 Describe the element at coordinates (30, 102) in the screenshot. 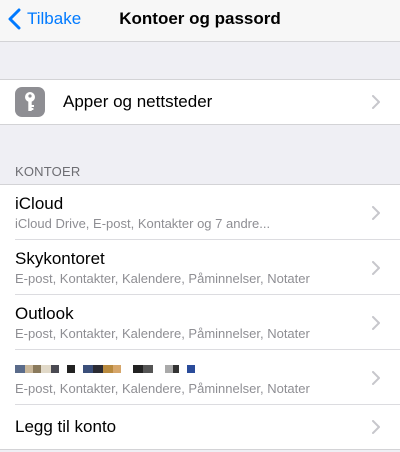

I see `key-icon` at that location.